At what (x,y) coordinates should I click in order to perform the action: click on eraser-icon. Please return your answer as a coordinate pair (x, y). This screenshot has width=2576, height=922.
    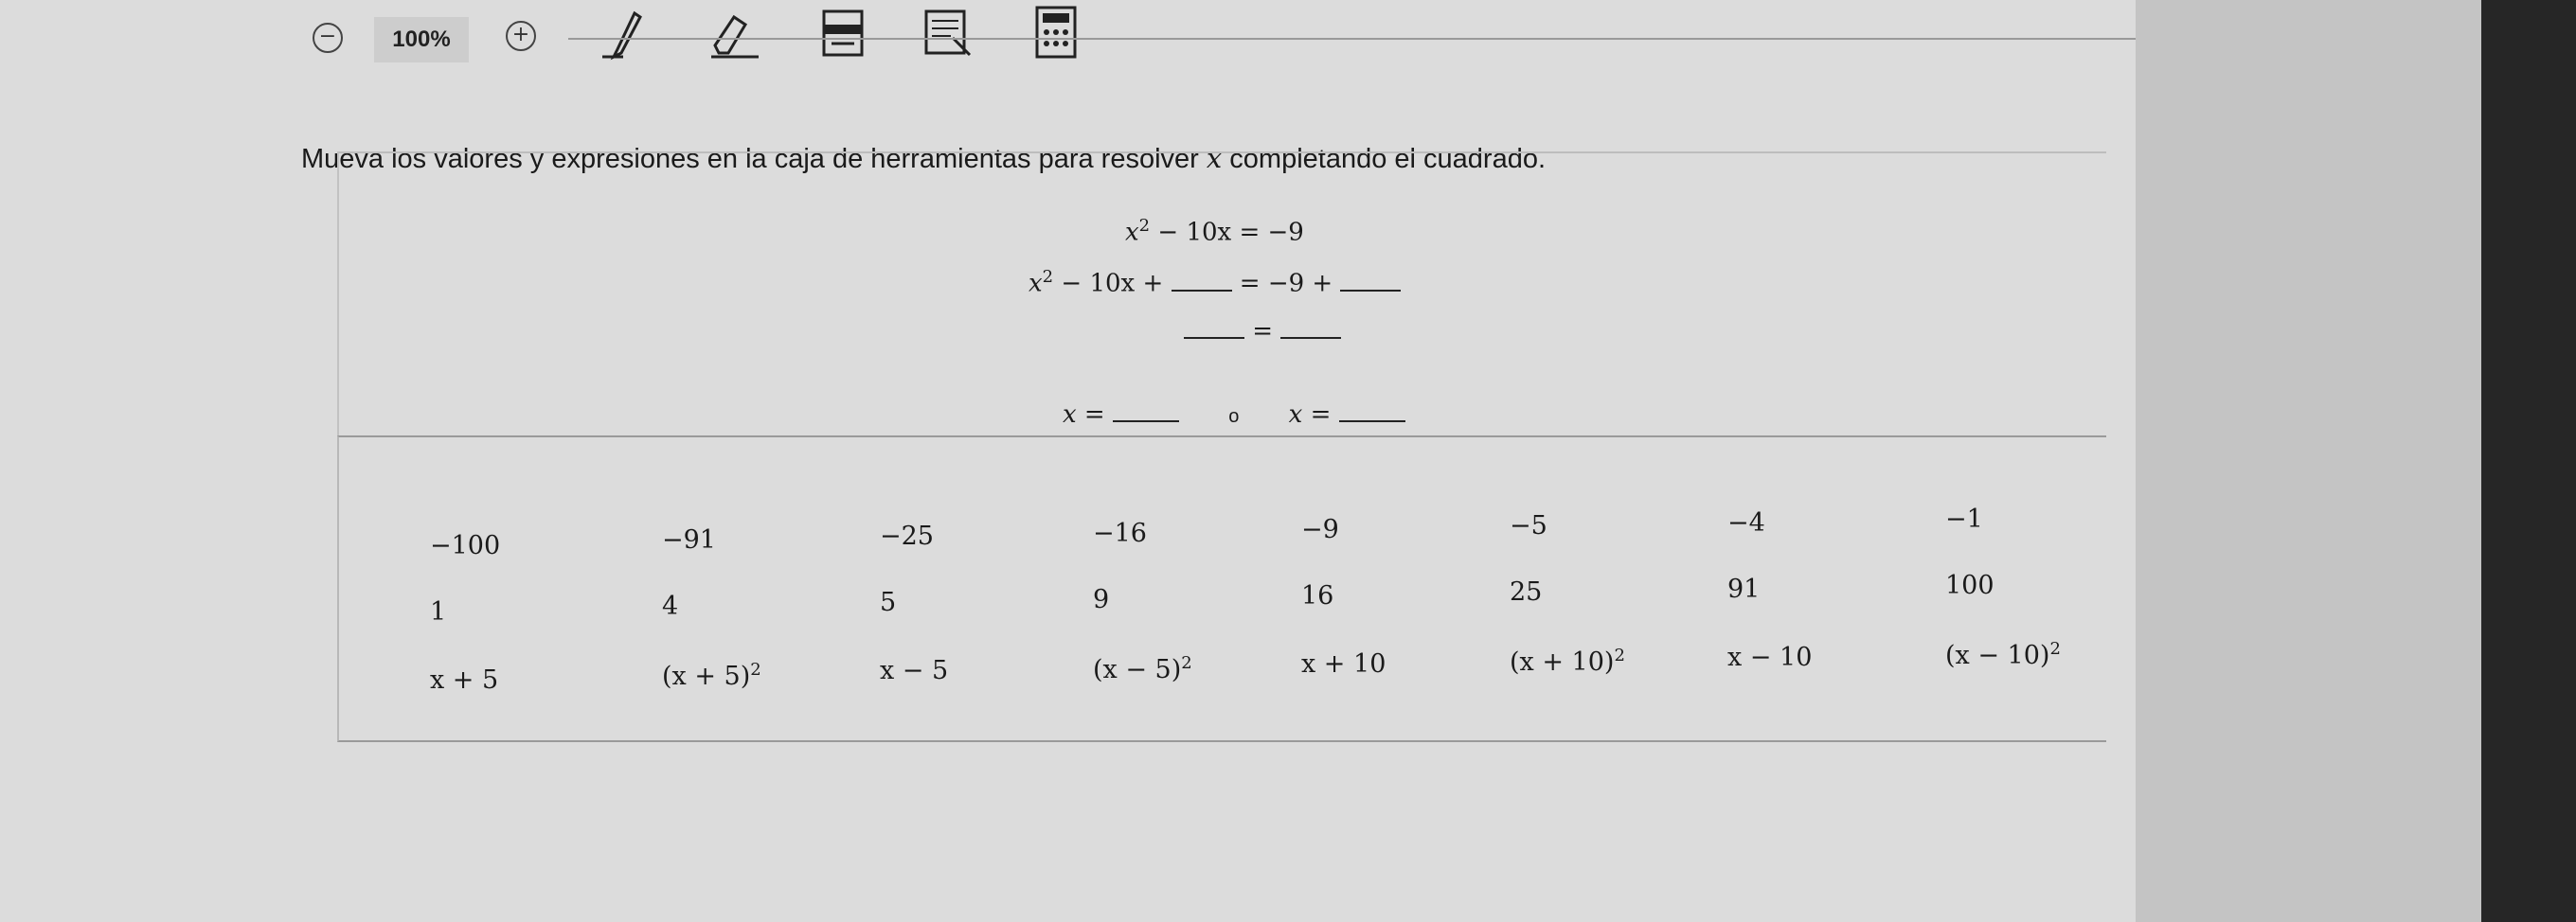
    Looking at the image, I should click on (734, 33).